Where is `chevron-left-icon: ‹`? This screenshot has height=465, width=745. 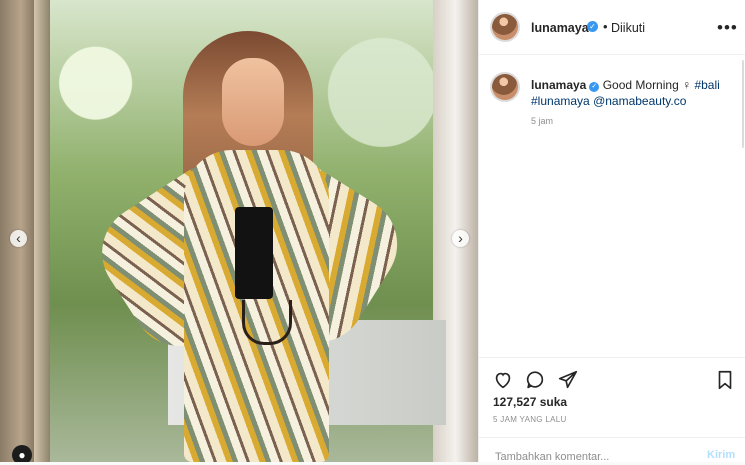 chevron-left-icon: ‹ is located at coordinates (18, 238).